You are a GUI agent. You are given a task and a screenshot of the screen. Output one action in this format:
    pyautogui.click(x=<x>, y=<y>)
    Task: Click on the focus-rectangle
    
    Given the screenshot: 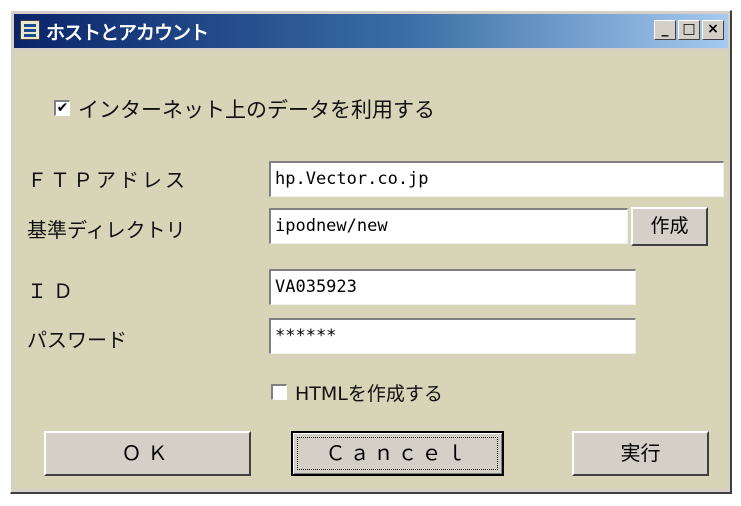 What is the action you would take?
    pyautogui.click(x=397, y=453)
    